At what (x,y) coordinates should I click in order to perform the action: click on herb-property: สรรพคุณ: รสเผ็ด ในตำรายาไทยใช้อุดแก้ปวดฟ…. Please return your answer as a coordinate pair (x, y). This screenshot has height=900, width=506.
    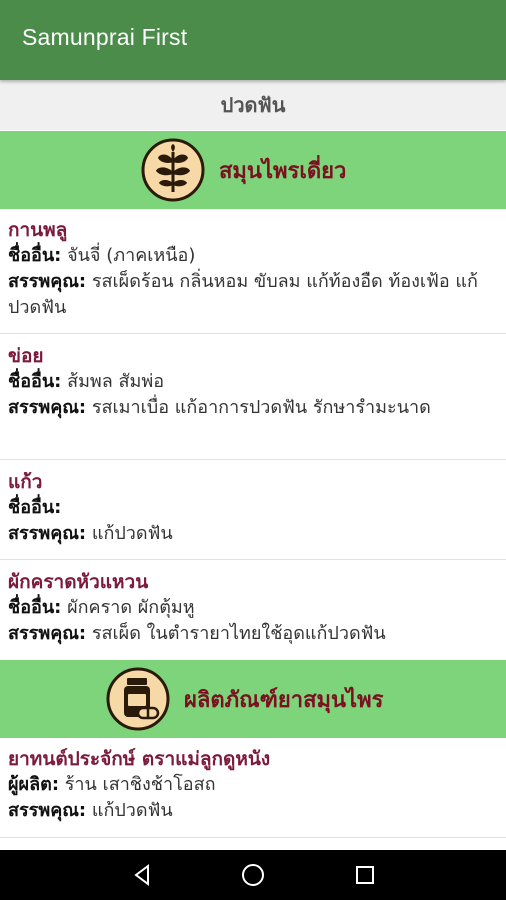
    Looking at the image, I should click on (253, 634).